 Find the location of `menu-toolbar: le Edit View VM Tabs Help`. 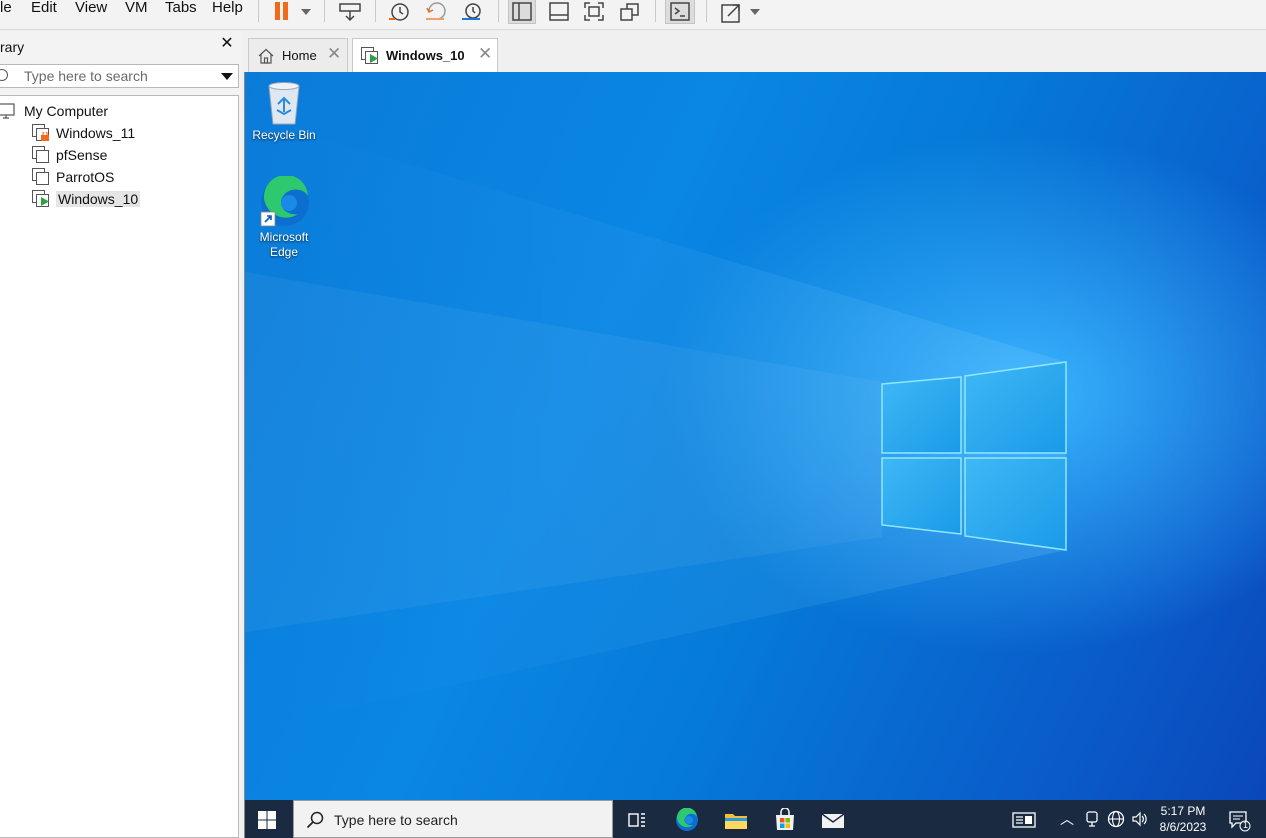

menu-toolbar: le Edit View VM Tabs Help is located at coordinates (633, 15).